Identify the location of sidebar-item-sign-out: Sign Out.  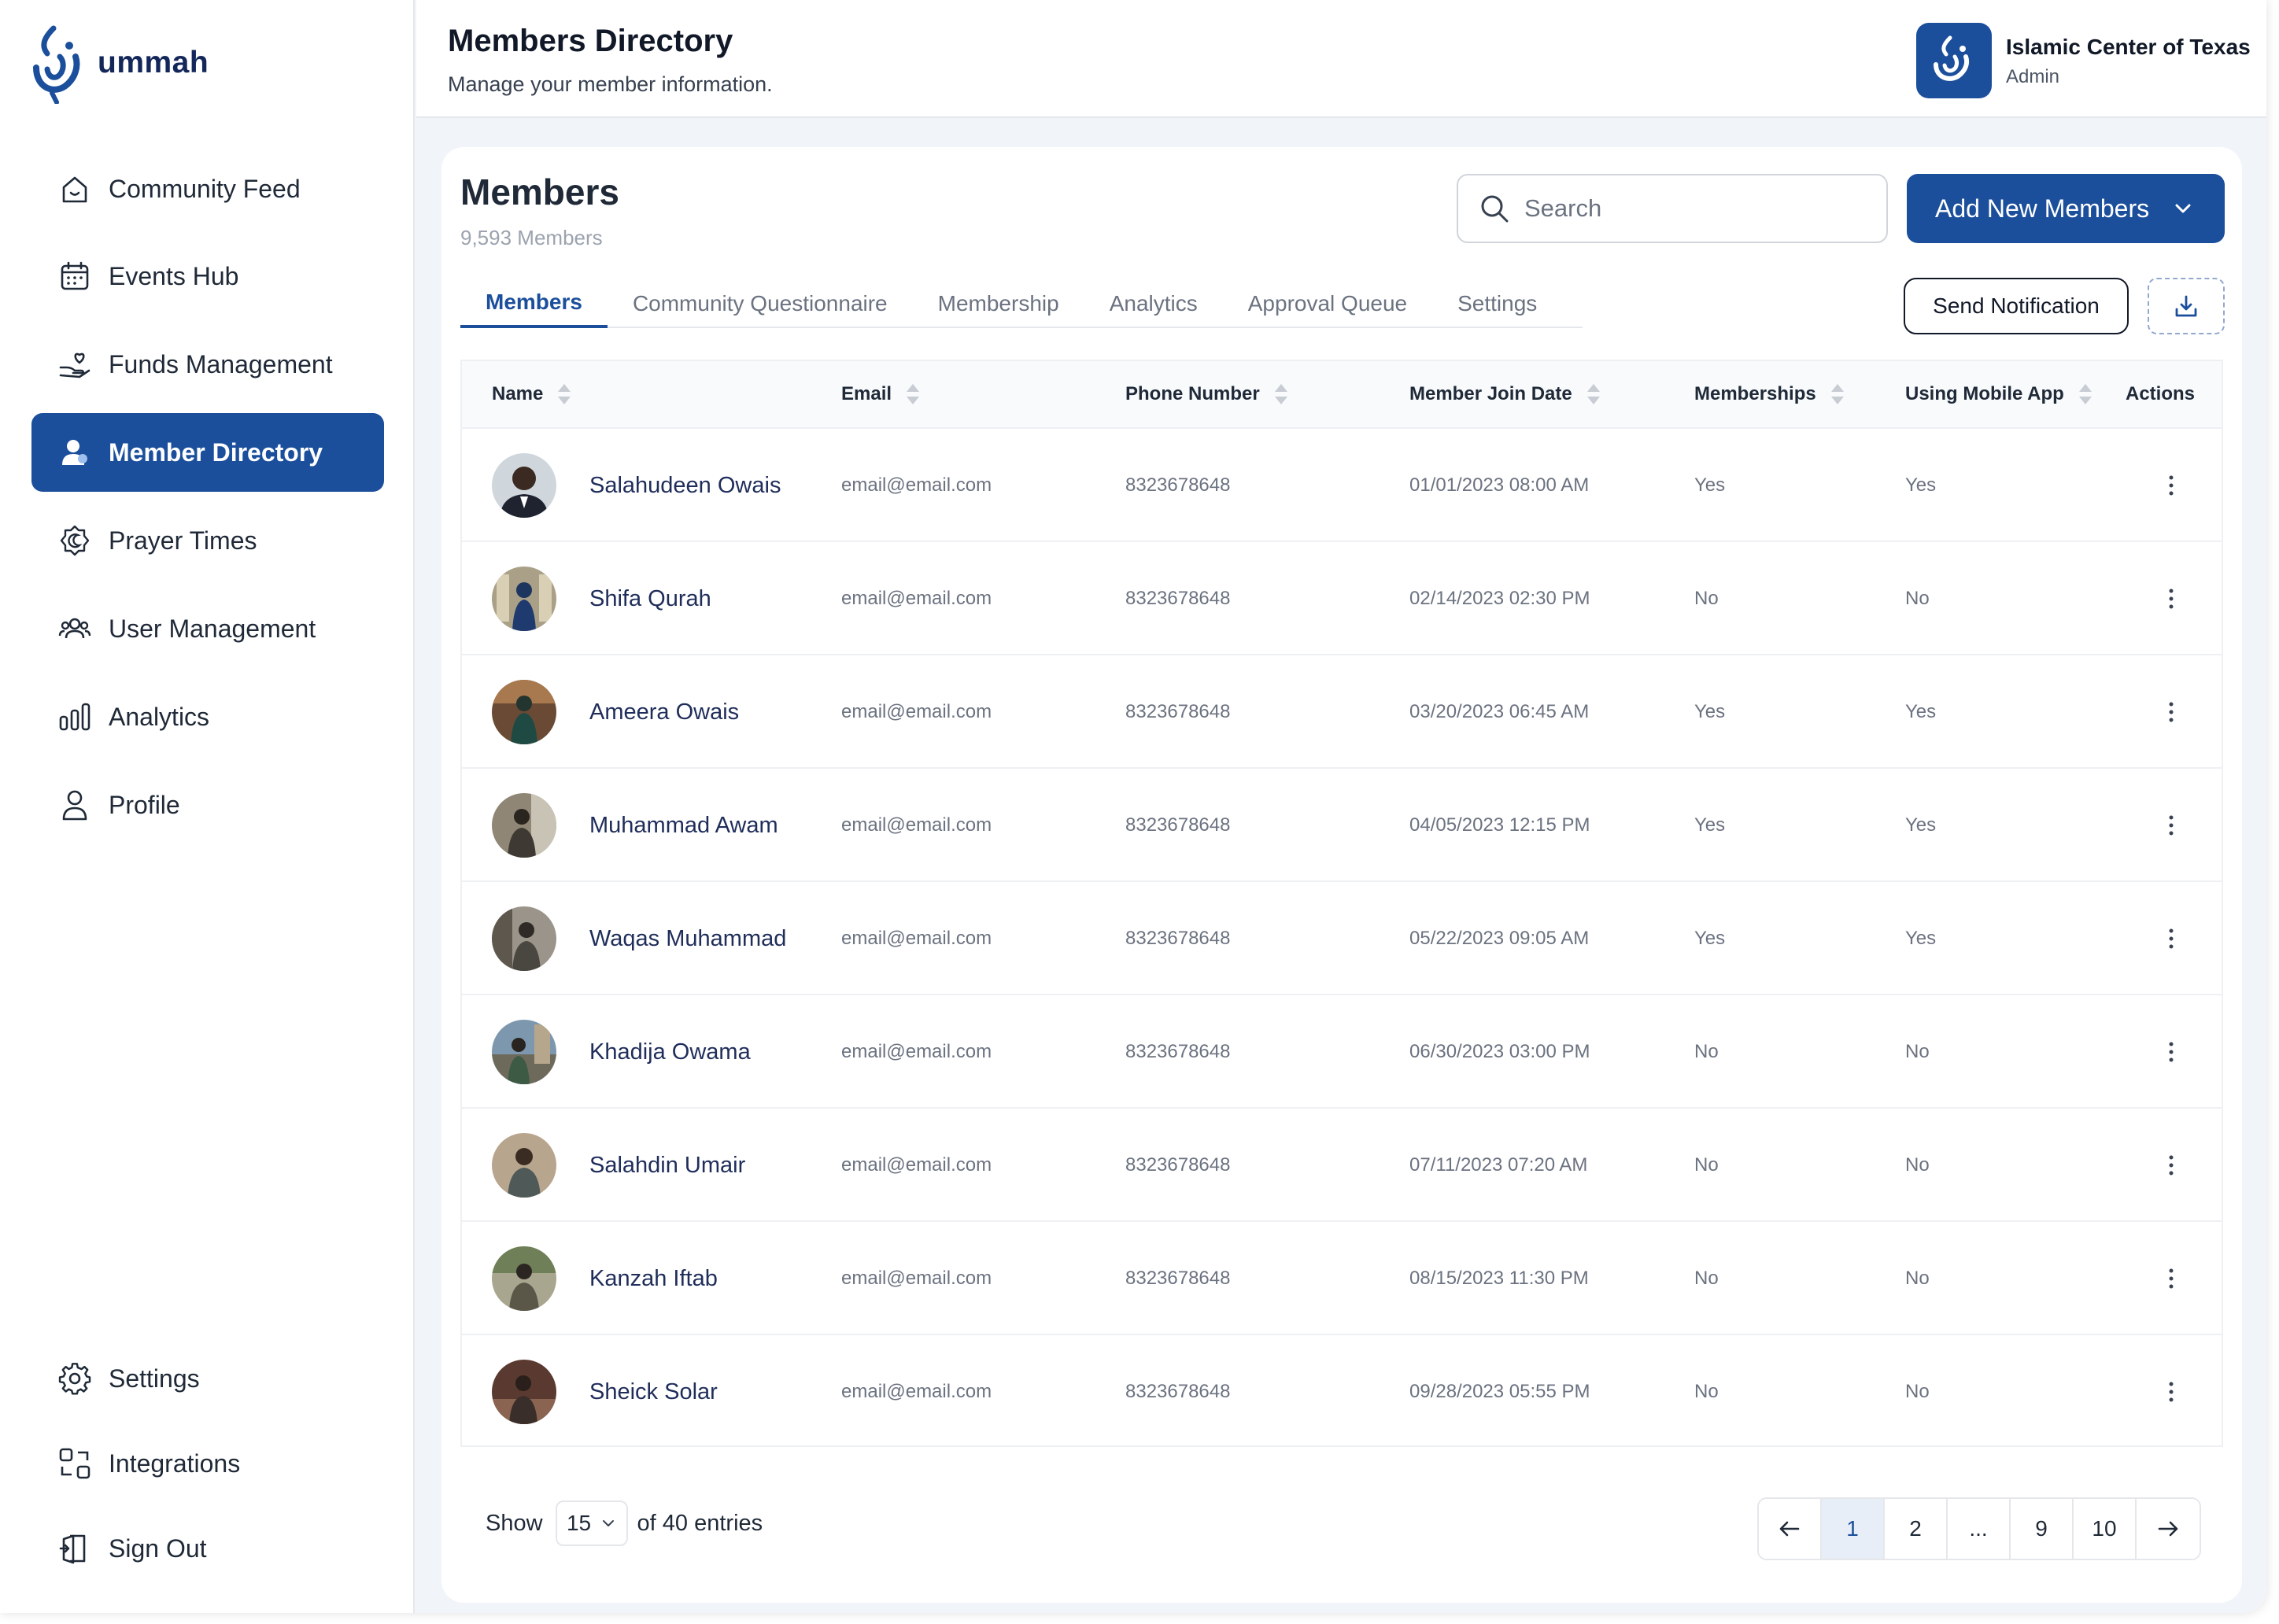
(207, 1548).